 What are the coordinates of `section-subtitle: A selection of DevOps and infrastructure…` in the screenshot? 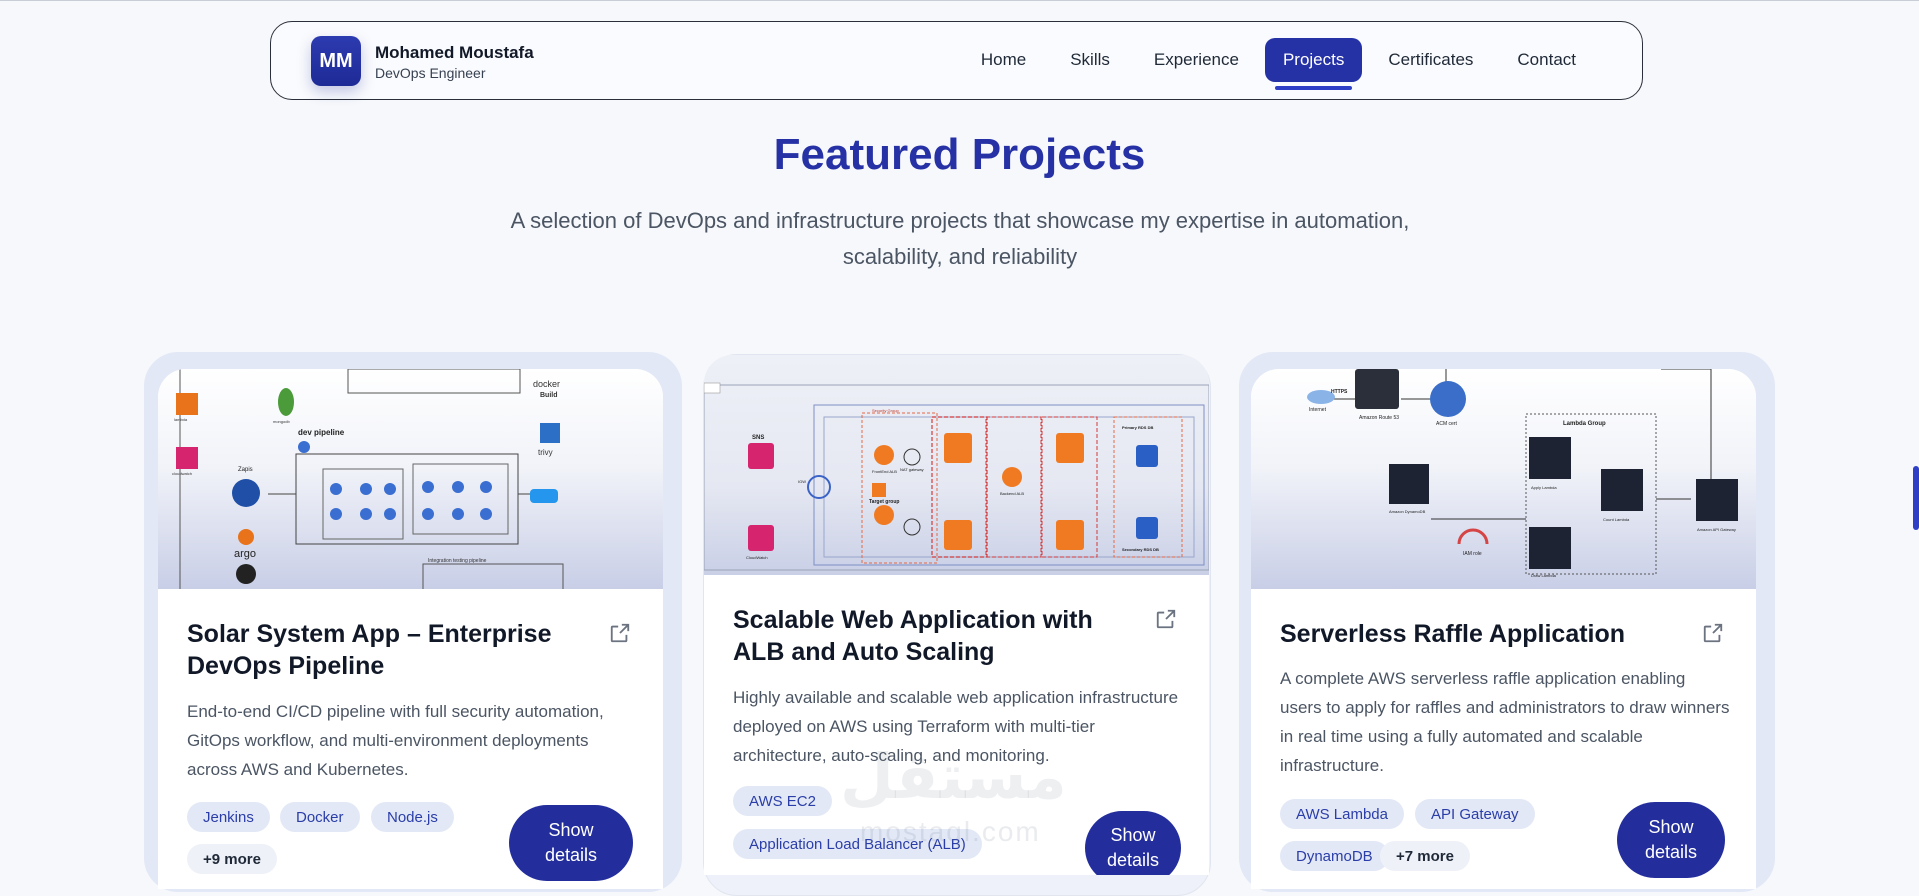 It's located at (960, 238).